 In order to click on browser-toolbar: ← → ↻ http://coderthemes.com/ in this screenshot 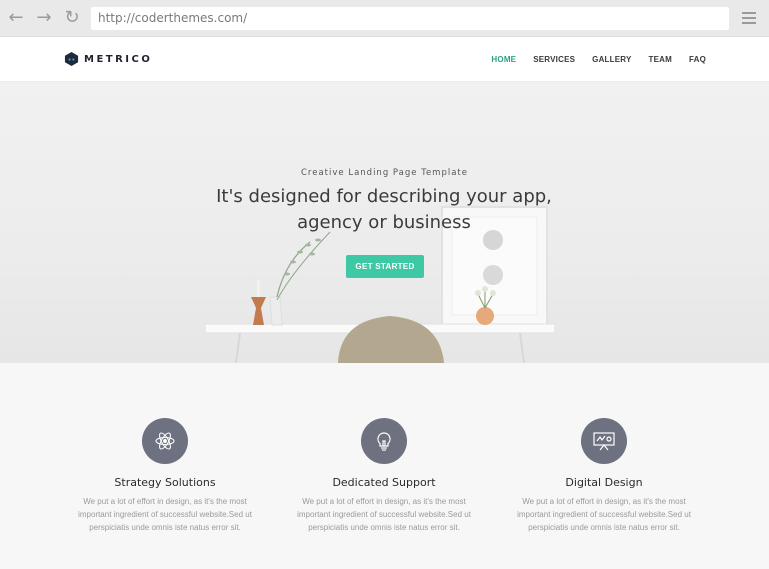, I will do `click(384, 18)`.